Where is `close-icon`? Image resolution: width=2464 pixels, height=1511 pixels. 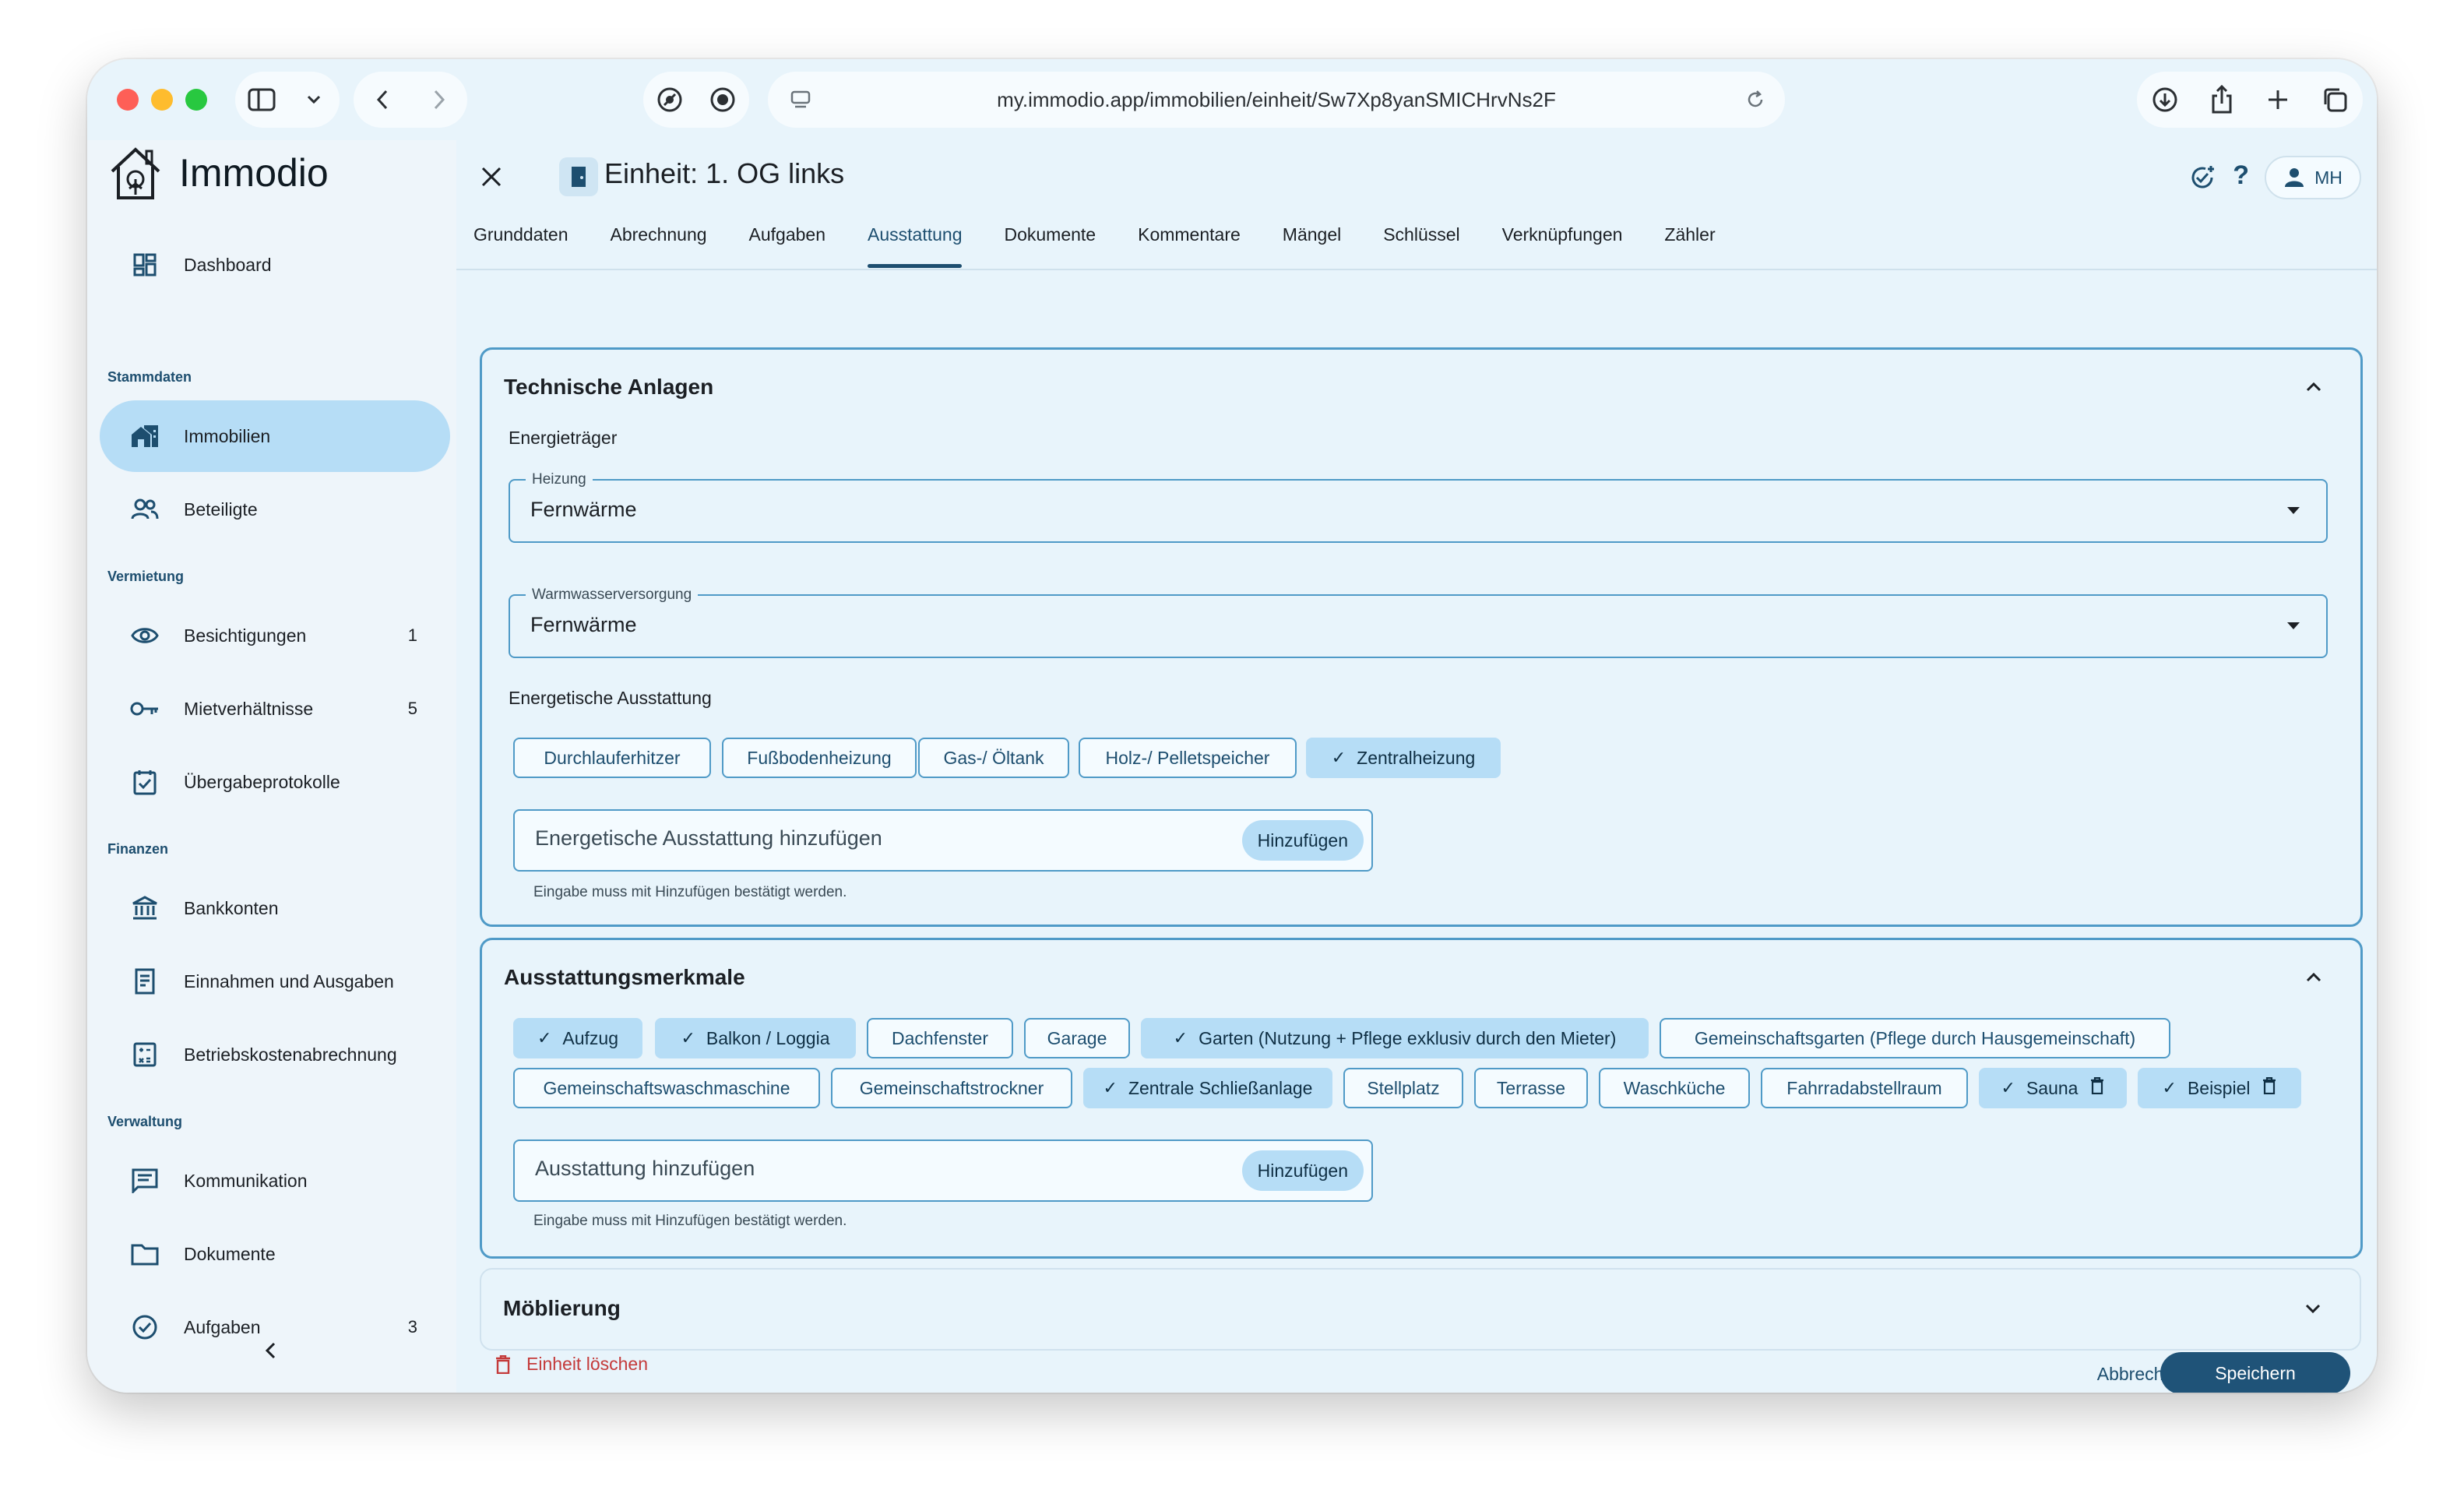
close-icon is located at coordinates (492, 178).